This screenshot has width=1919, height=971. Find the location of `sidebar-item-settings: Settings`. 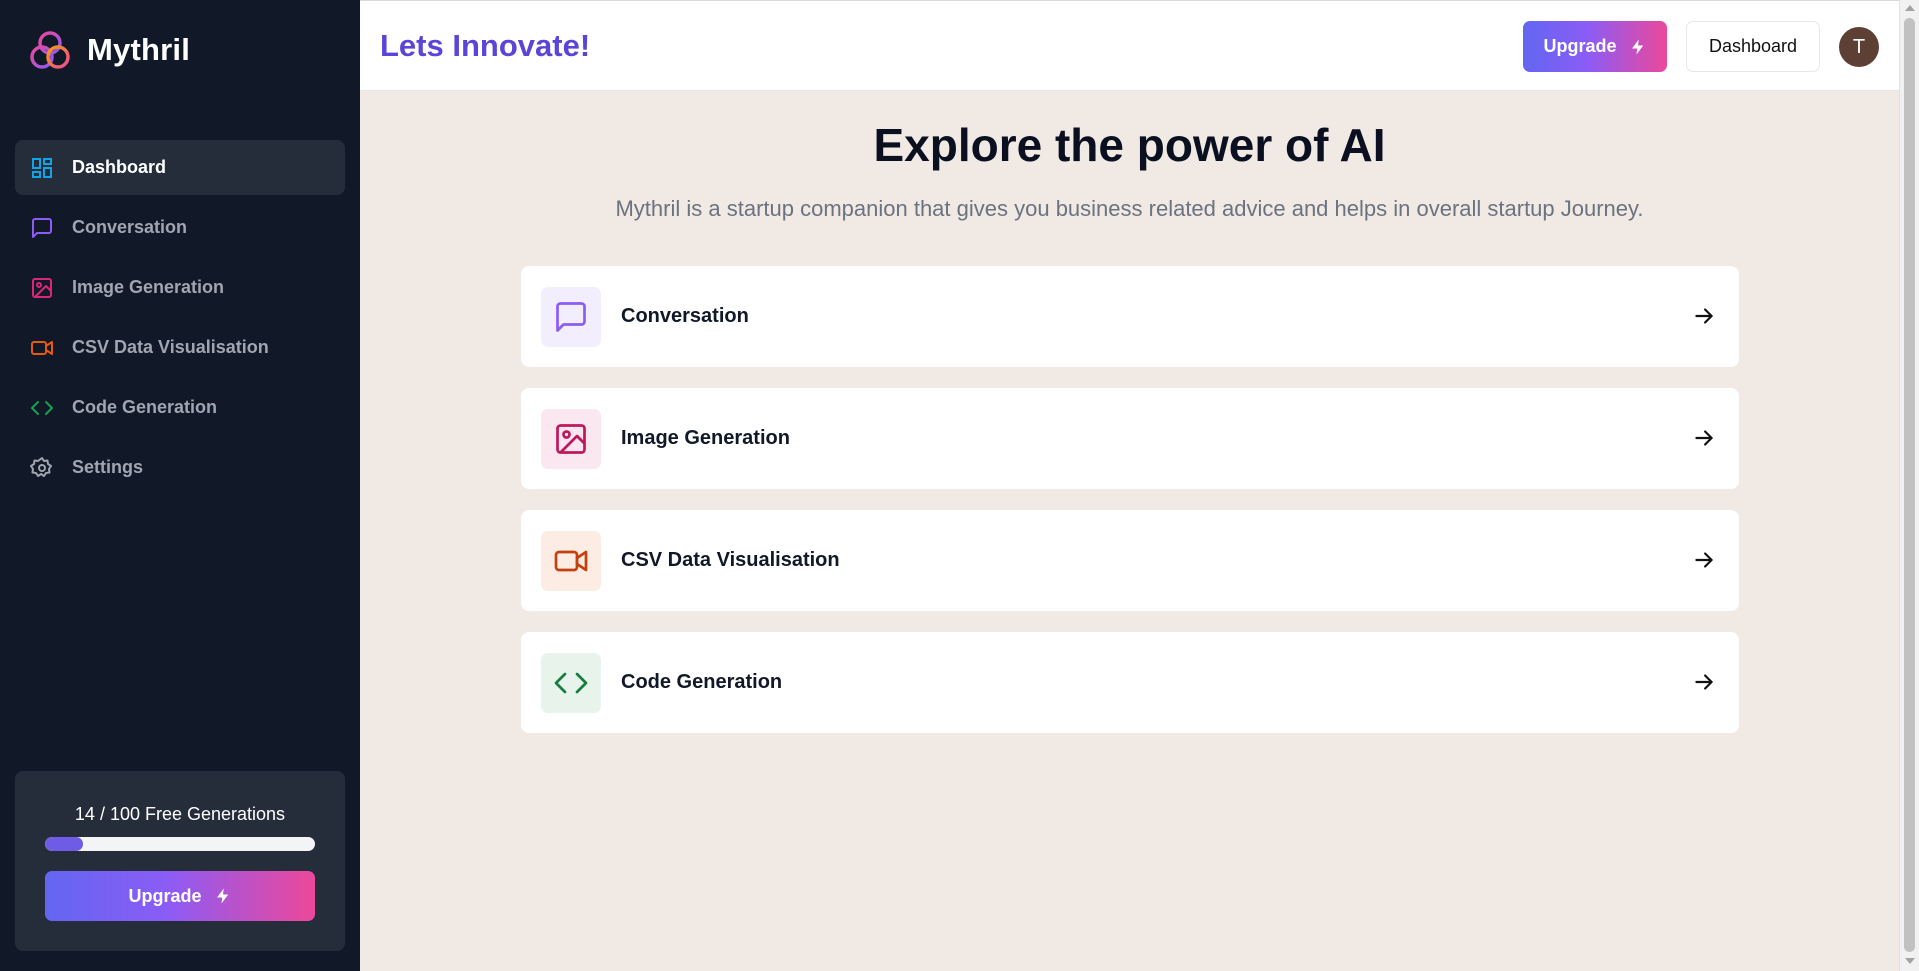

sidebar-item-settings: Settings is located at coordinates (180, 467).